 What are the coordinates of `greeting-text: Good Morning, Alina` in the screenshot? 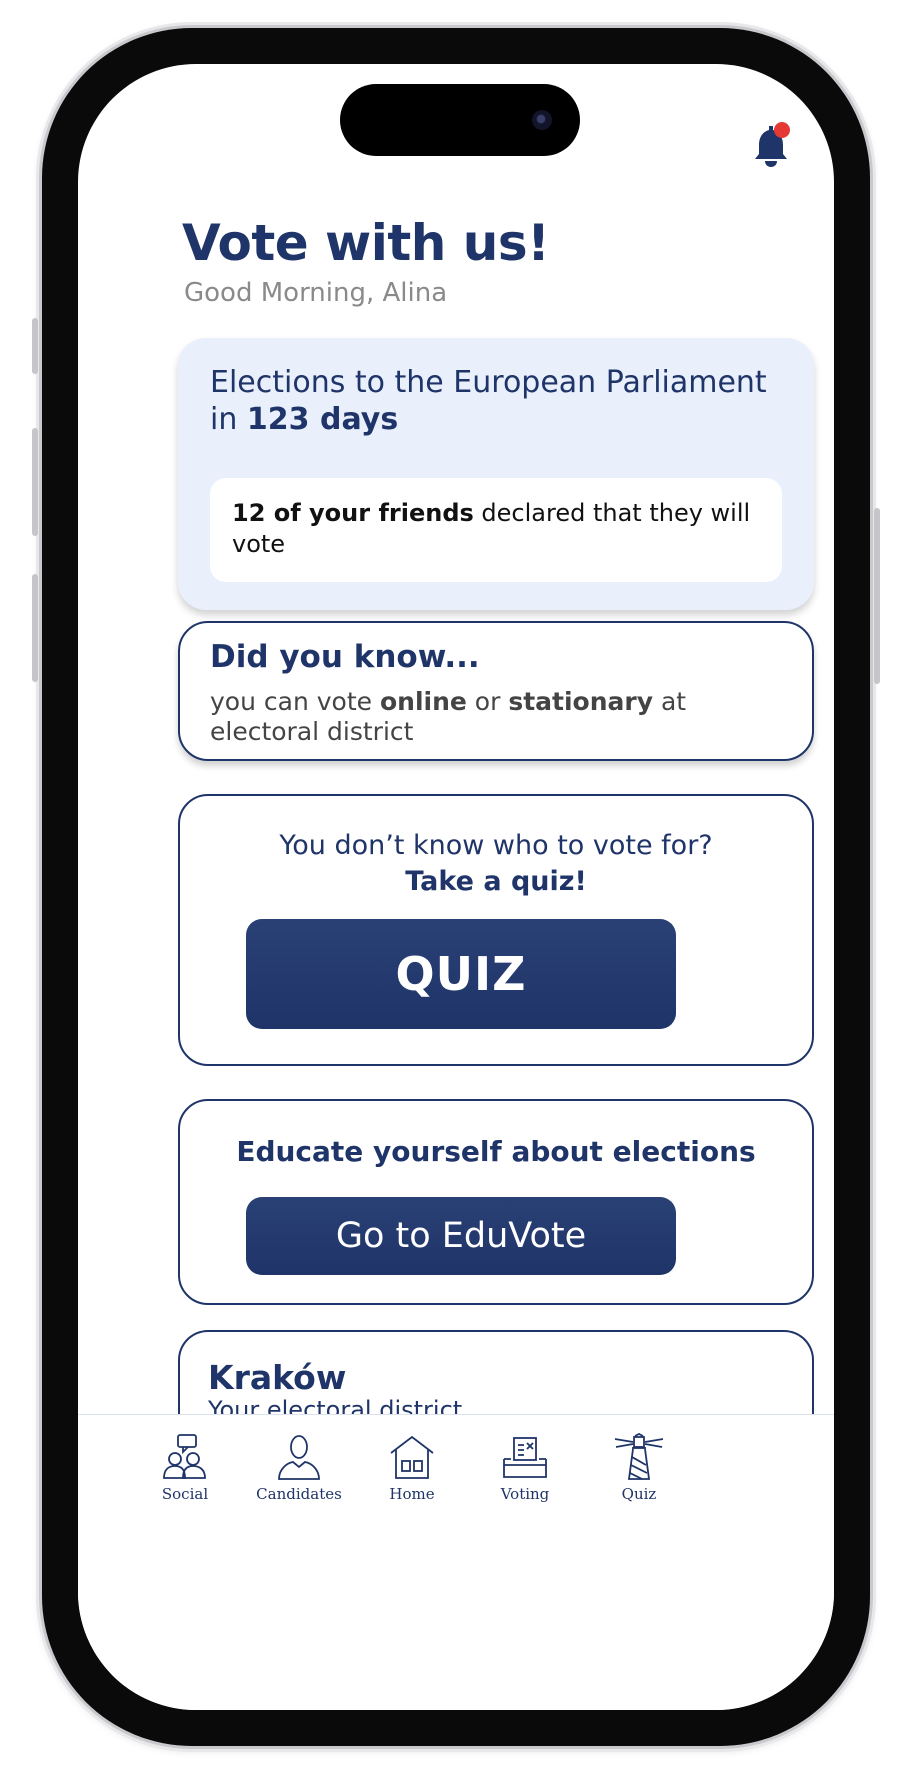 It's located at (316, 293).